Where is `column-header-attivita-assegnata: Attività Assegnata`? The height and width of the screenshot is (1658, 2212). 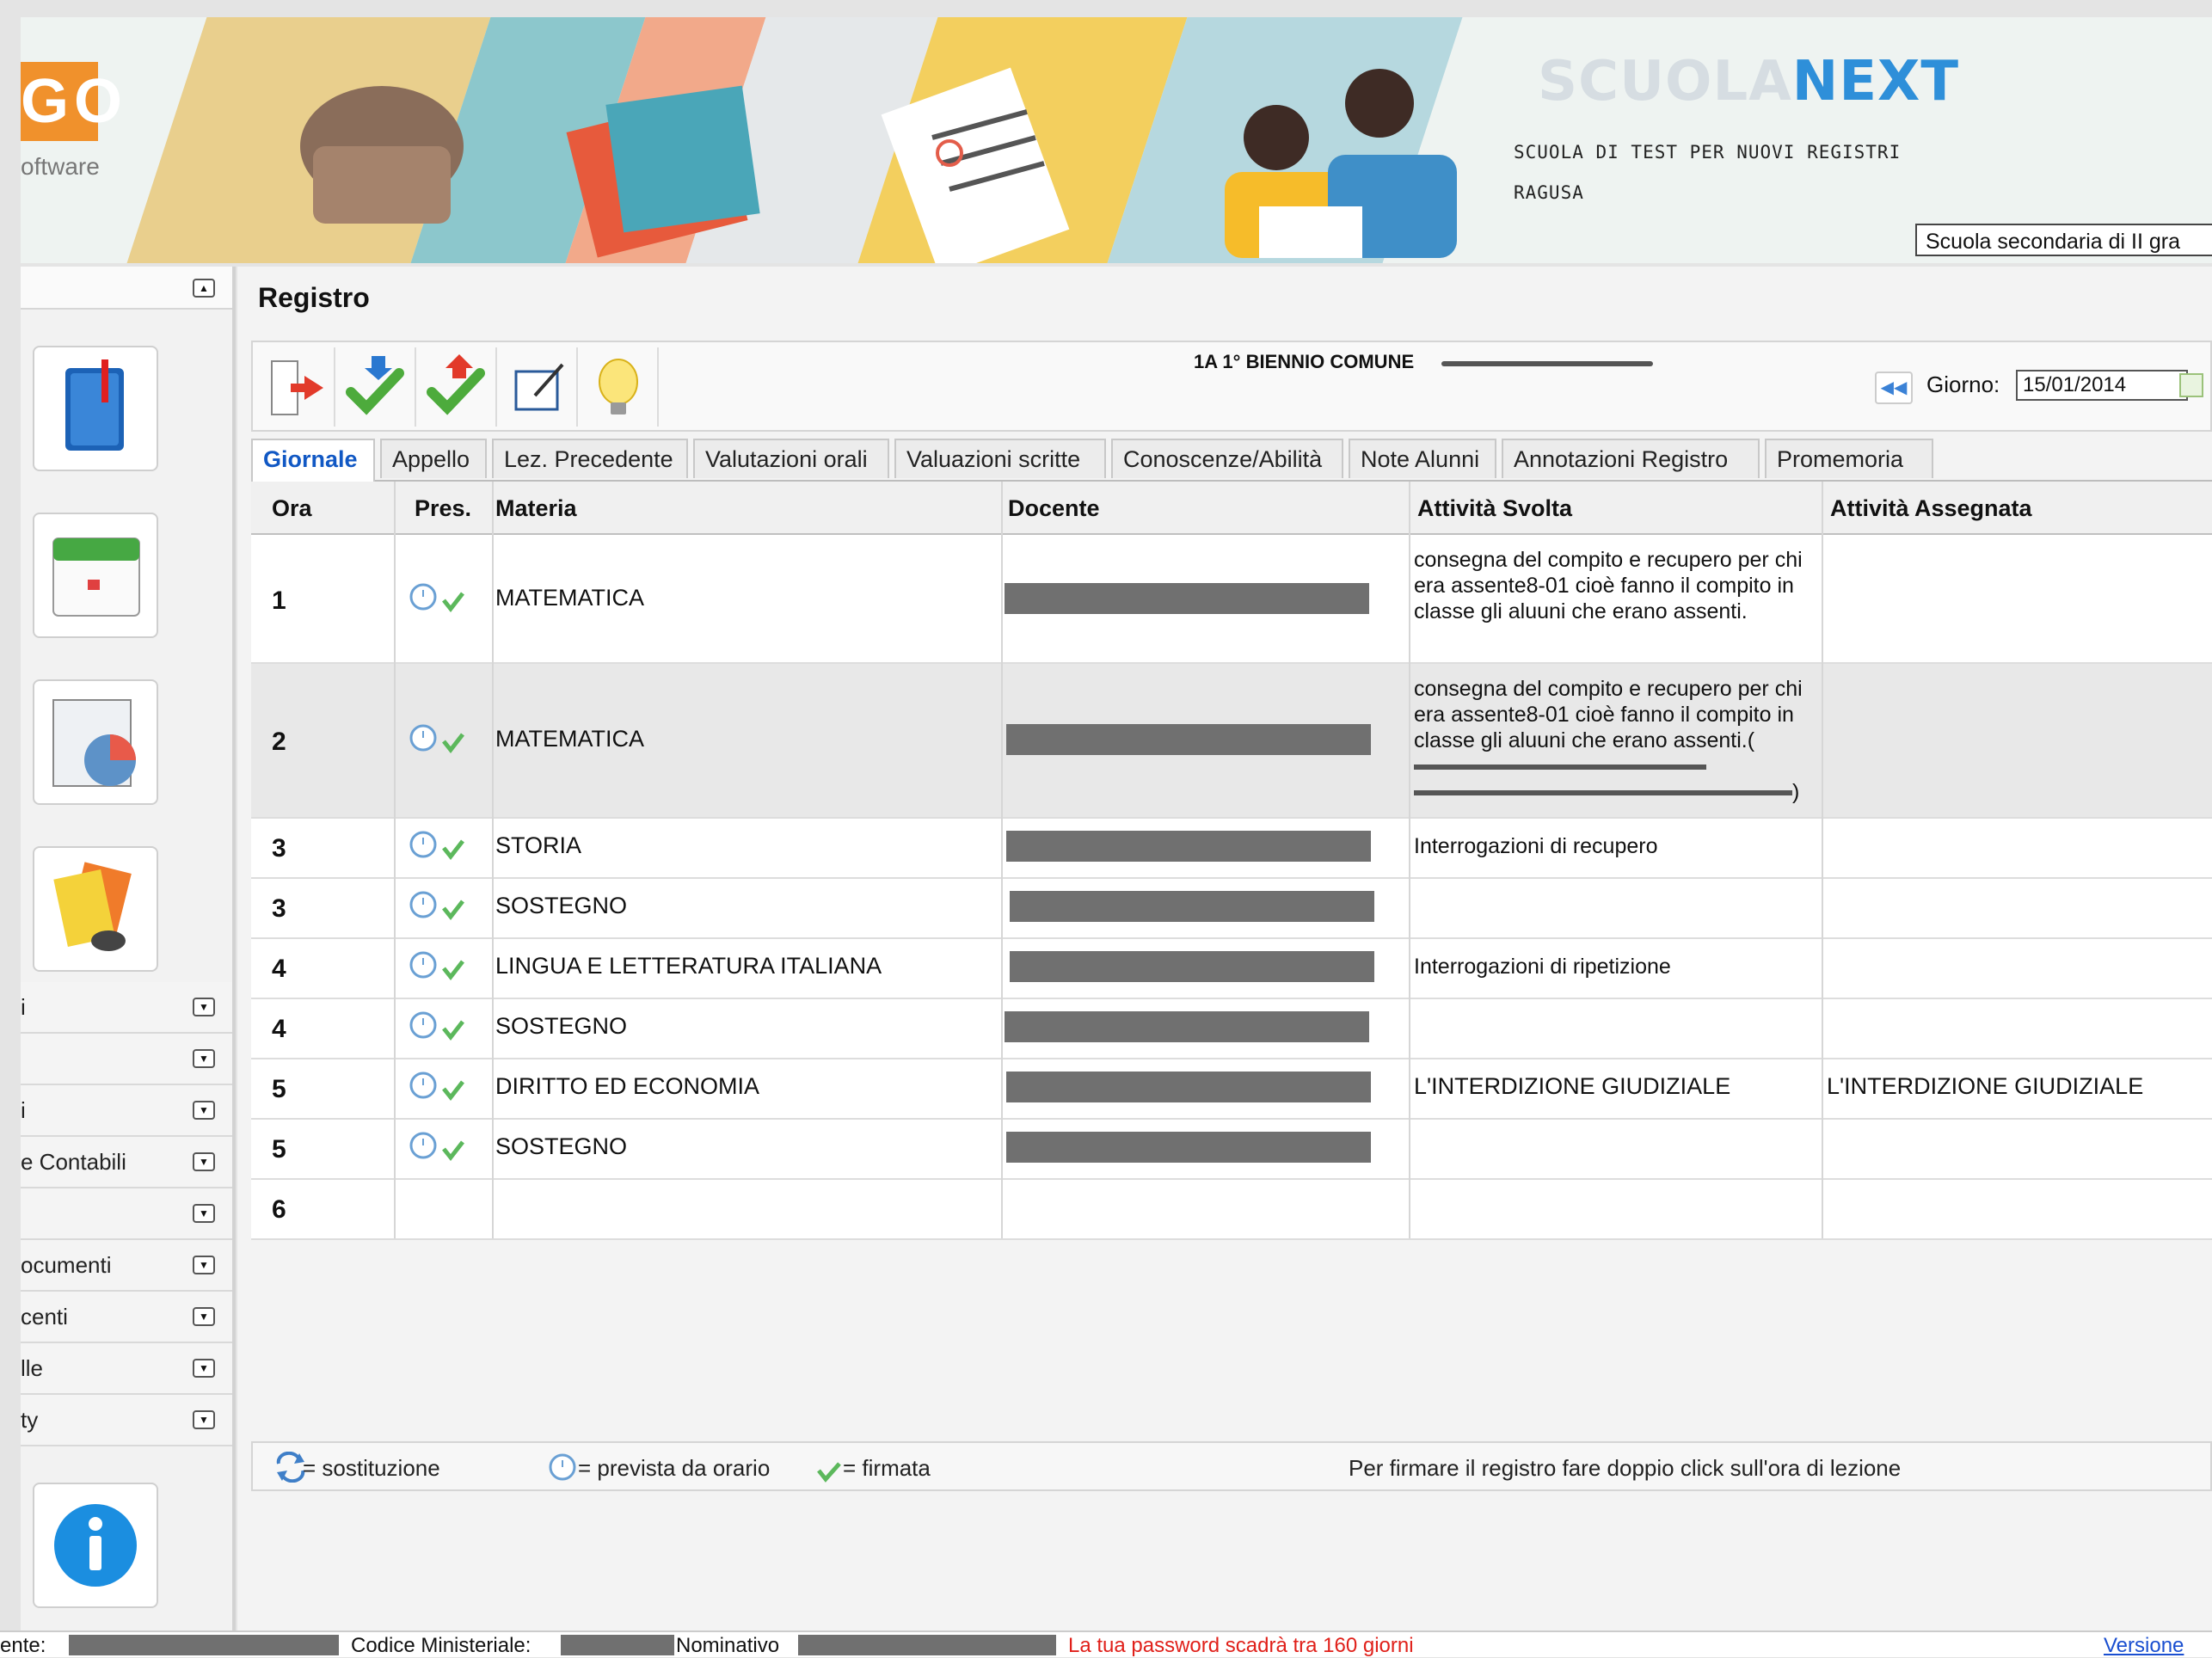 column-header-attivita-assegnata: Attività Assegnata is located at coordinates (1931, 509).